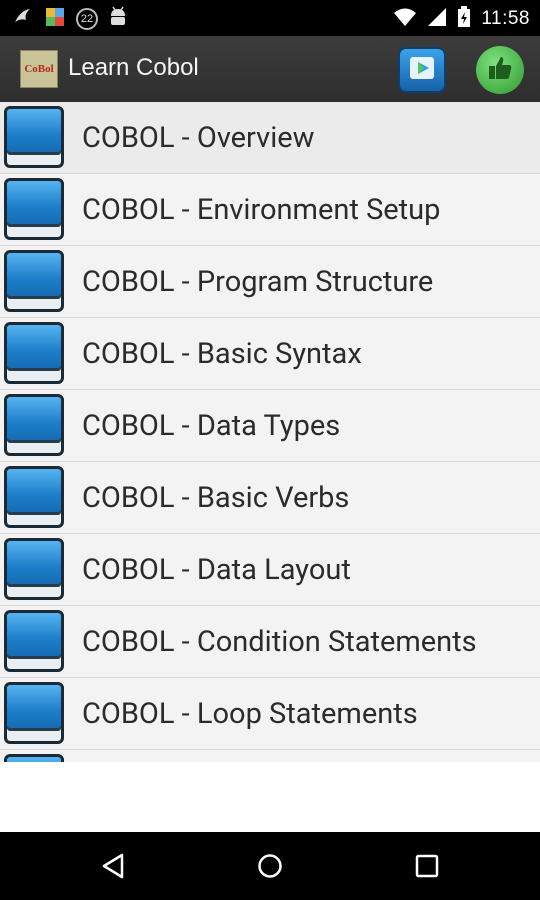 The height and width of the screenshot is (900, 540). I want to click on wifi-icon, so click(405, 19).